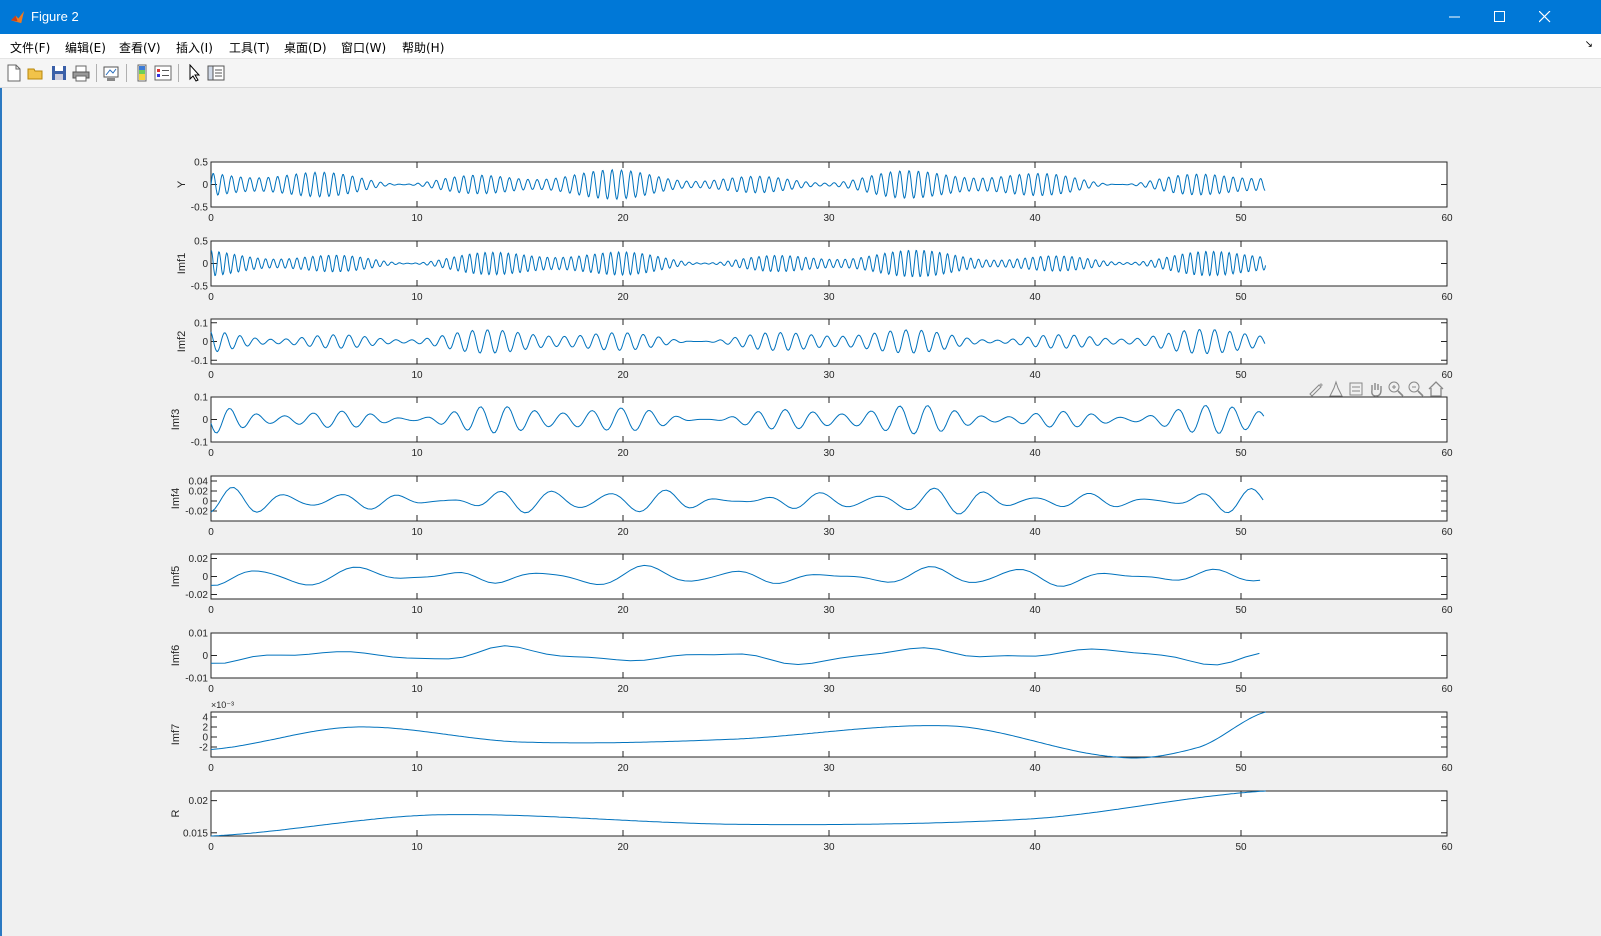 This screenshot has height=936, width=1601. What do you see at coordinates (163, 73) in the screenshot?
I see `legend-icon` at bounding box center [163, 73].